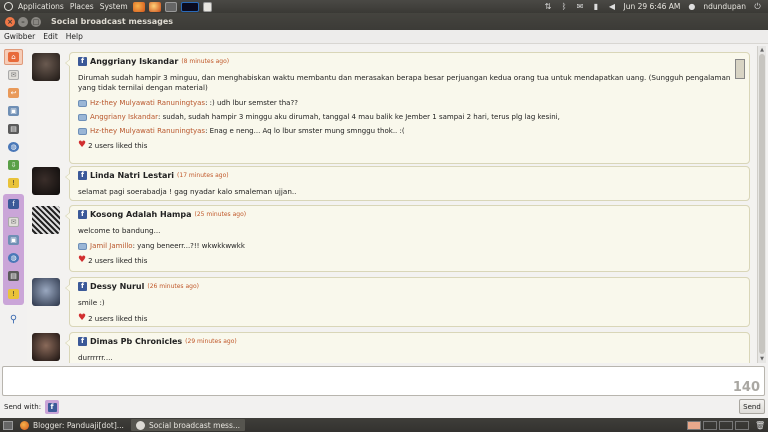 This screenshot has height=432, width=768. Describe the element at coordinates (384, 21) in the screenshot. I see `window-titlebar: × – □ Social broadcast messages` at that location.